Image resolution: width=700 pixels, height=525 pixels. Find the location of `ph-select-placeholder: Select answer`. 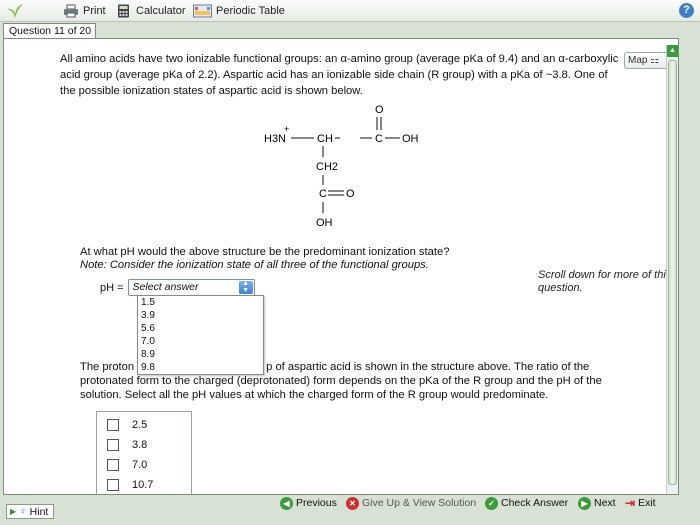

ph-select-placeholder: Select answer is located at coordinates (165, 287).